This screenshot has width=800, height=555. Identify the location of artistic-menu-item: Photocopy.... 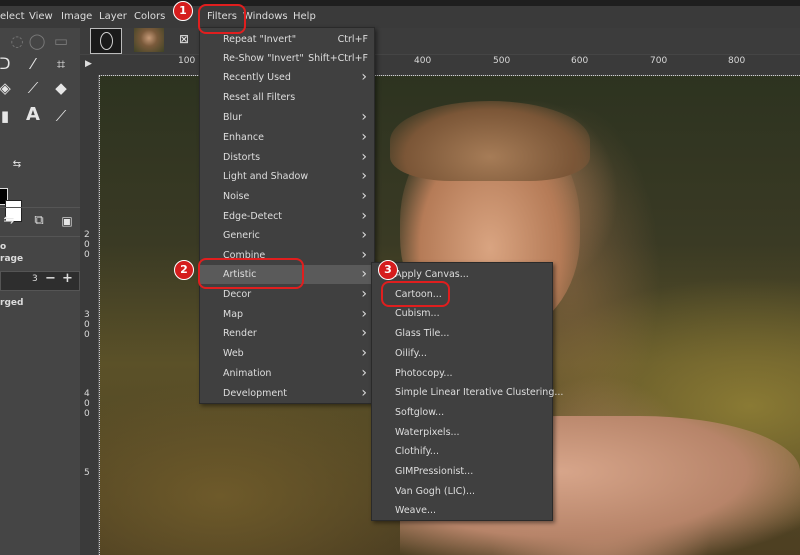
(462, 373).